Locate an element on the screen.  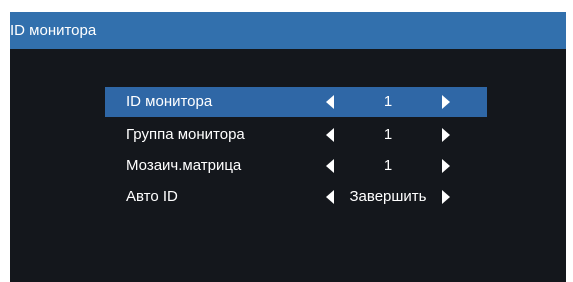
menu-item-label: ID монитора is located at coordinates (169, 101).